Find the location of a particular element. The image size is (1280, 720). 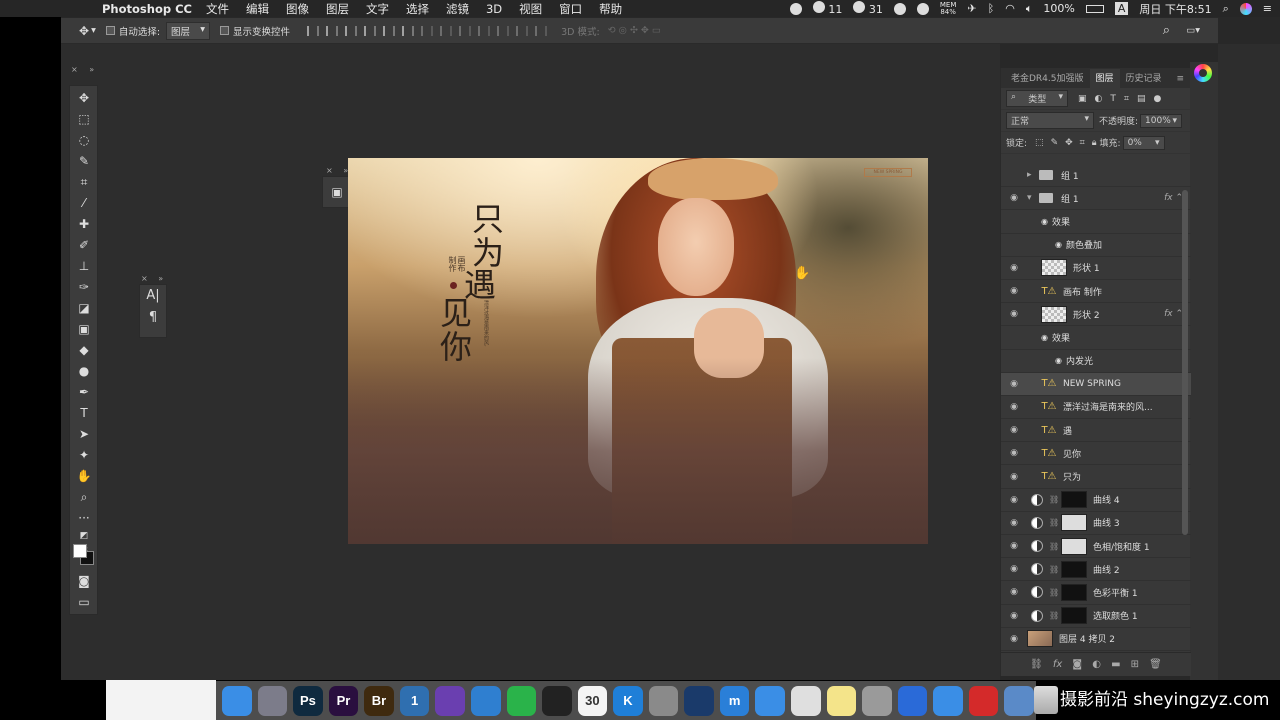

menu-file: 文件 is located at coordinates (217, 9).